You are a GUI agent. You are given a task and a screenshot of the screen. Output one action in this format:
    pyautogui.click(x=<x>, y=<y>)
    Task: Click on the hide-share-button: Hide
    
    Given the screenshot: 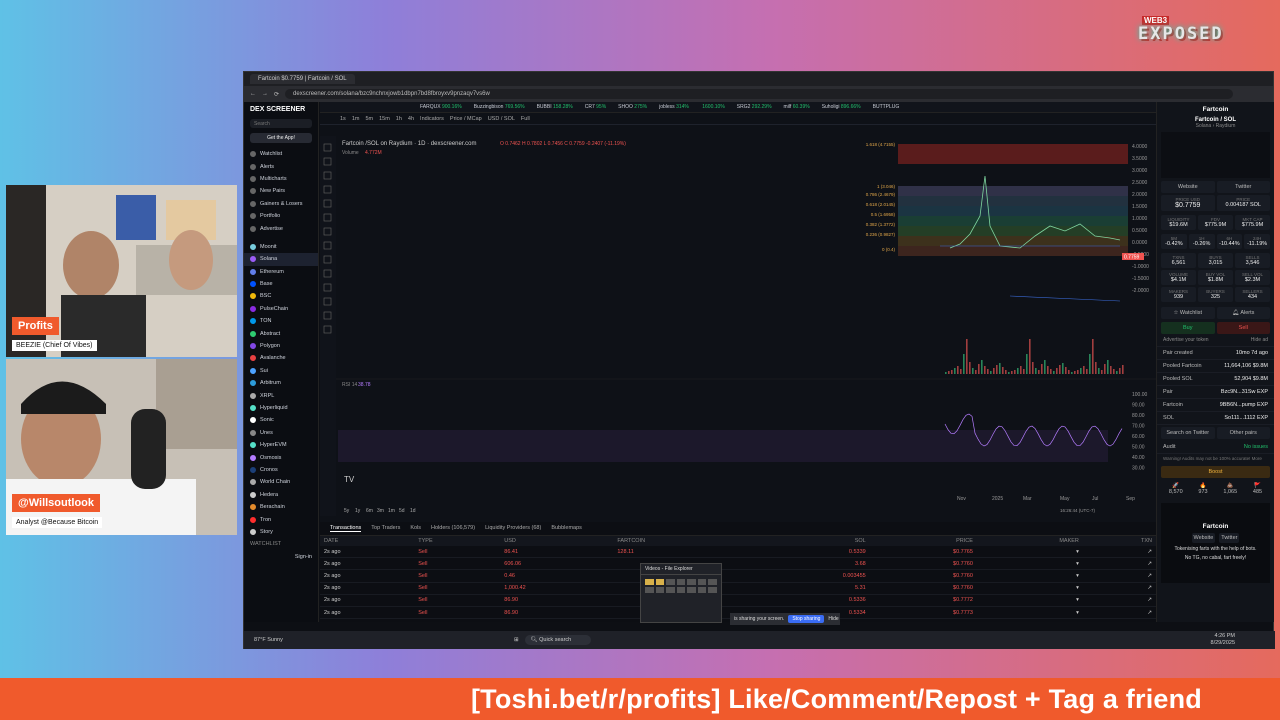 What is the action you would take?
    pyautogui.click(x=833, y=619)
    